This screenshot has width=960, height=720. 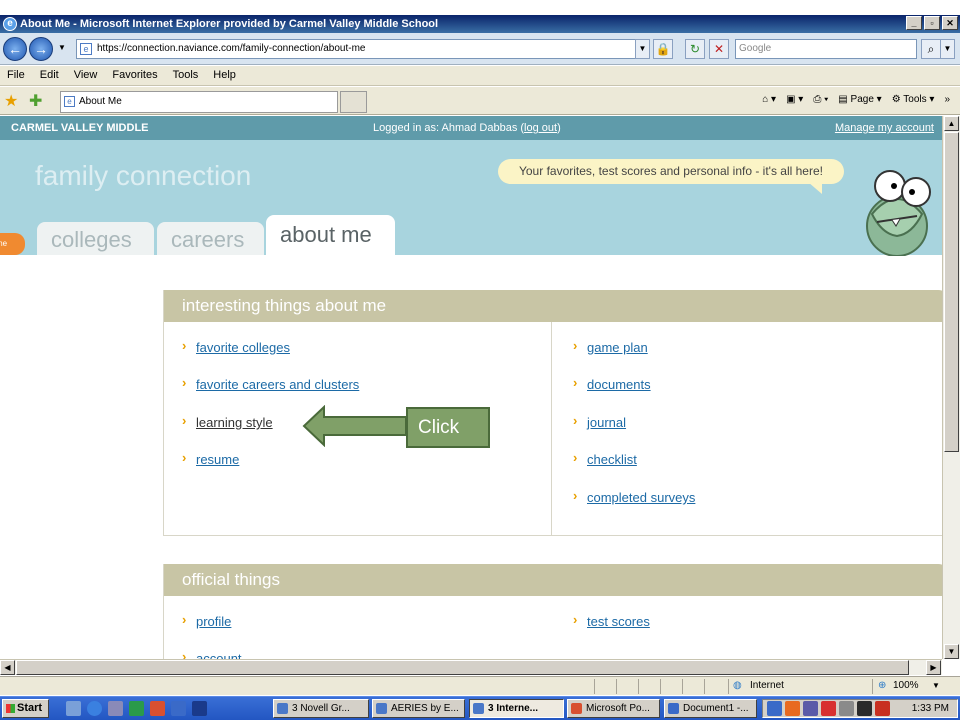 I want to click on browser-tab: e About Me, so click(x=199, y=102).